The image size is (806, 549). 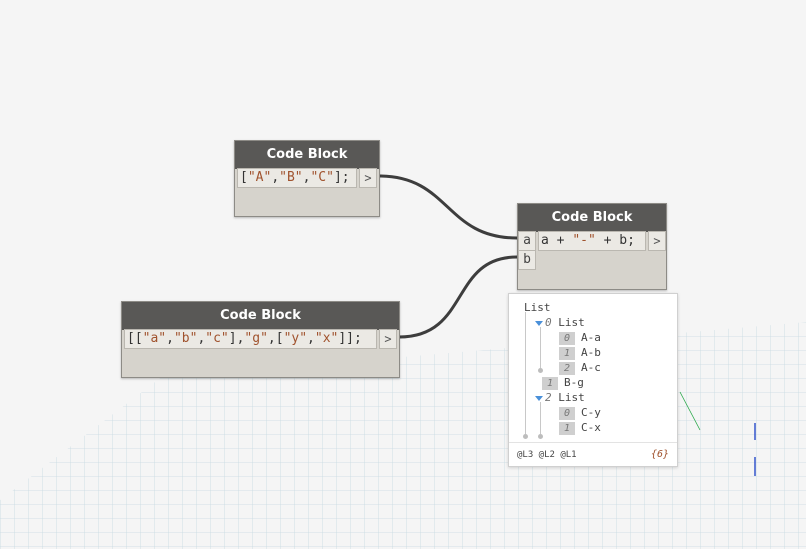 What do you see at coordinates (591, 427) in the screenshot?
I see `preview-item-value: C-x` at bounding box center [591, 427].